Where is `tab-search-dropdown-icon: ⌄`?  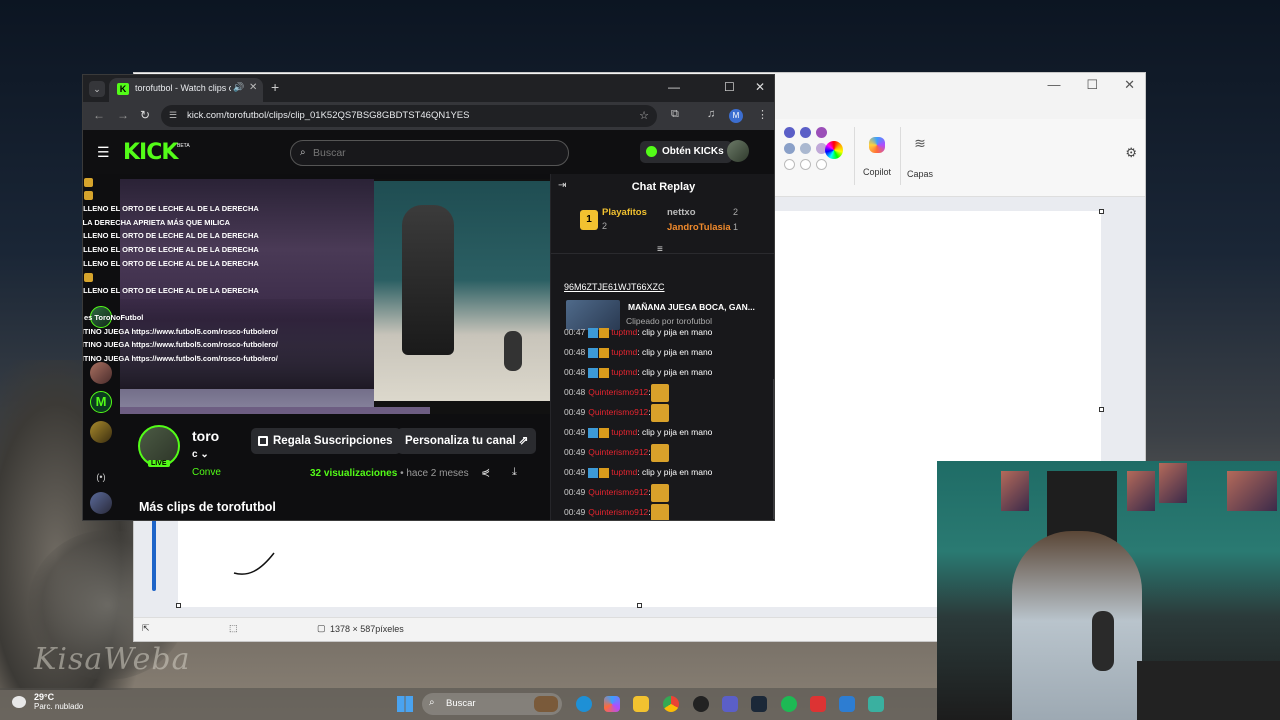 tab-search-dropdown-icon: ⌄ is located at coordinates (97, 89).